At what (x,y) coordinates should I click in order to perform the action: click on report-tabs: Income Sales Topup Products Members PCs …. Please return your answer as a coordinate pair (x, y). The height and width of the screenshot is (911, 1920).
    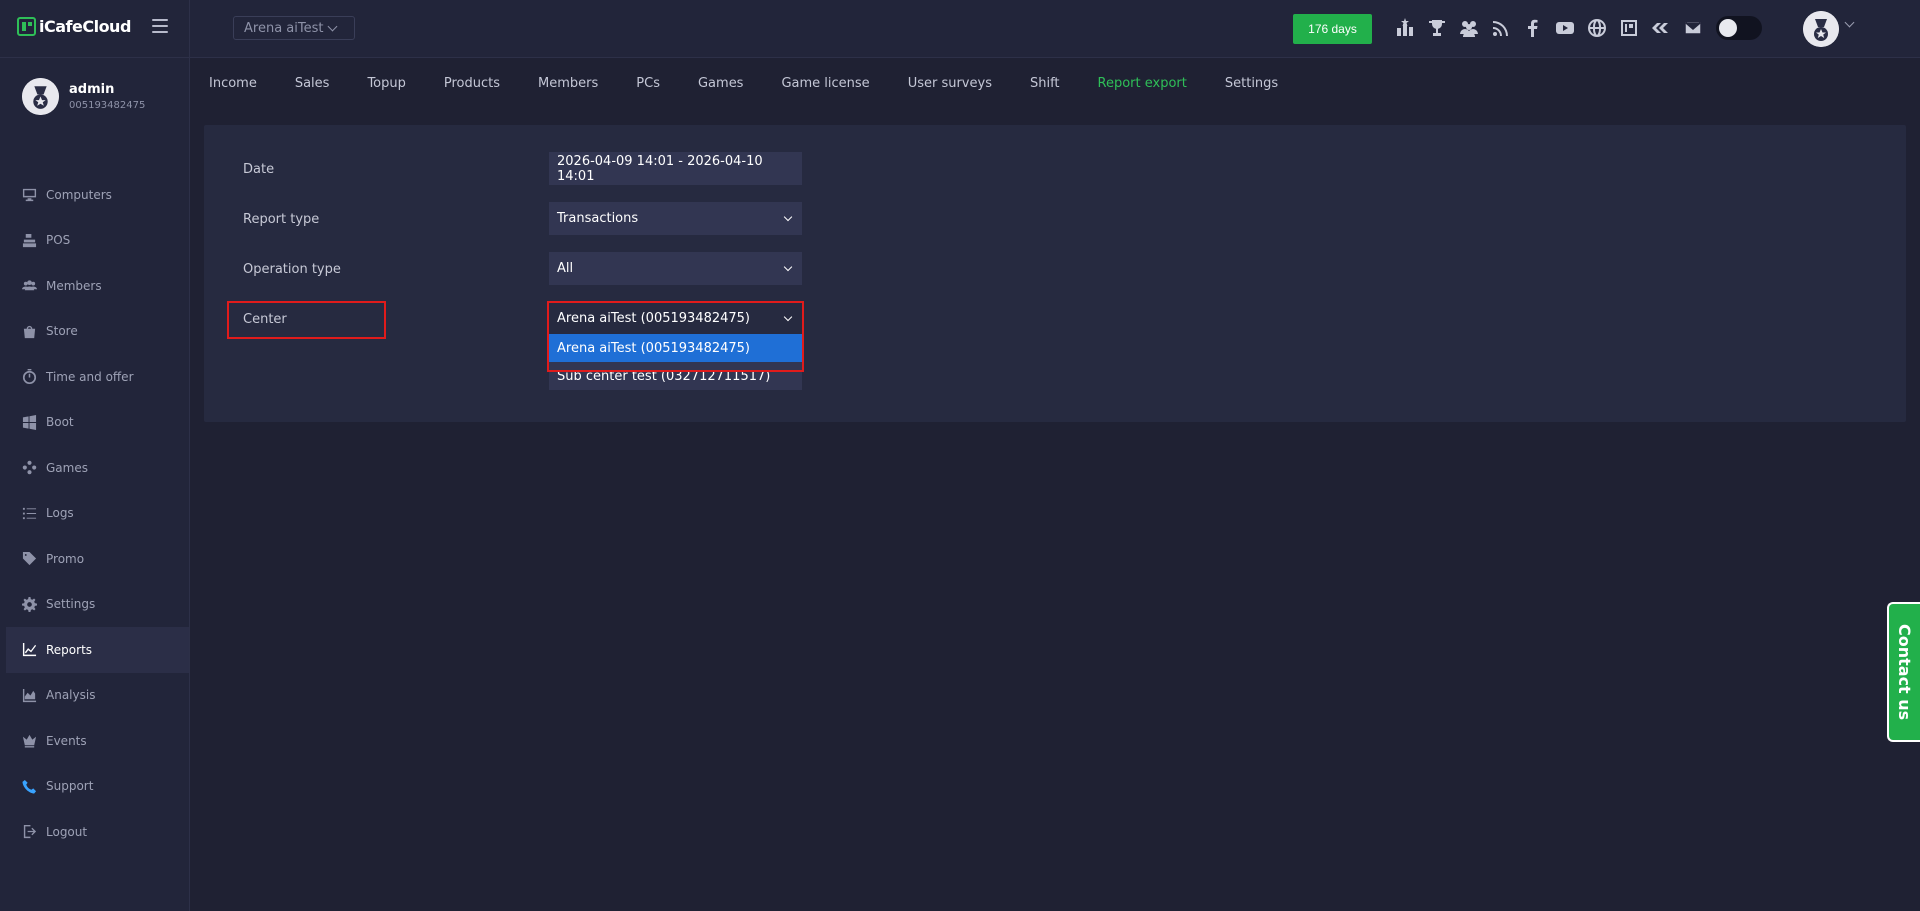
    Looking at the image, I should click on (762, 83).